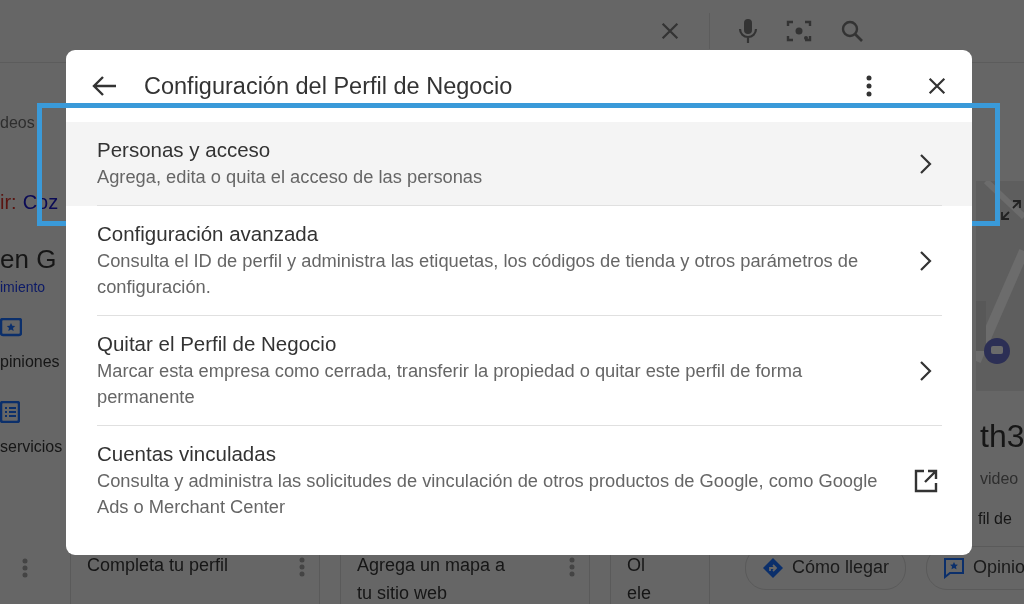 The height and width of the screenshot is (604, 1024). I want to click on business-name: th3, so click(1002, 436).